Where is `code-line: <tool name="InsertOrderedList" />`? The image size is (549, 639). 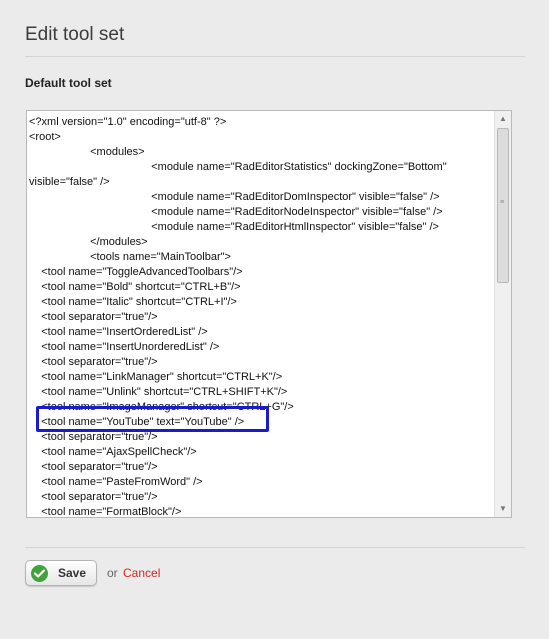
code-line: <tool name="InsertOrderedList" /> is located at coordinates (118, 332).